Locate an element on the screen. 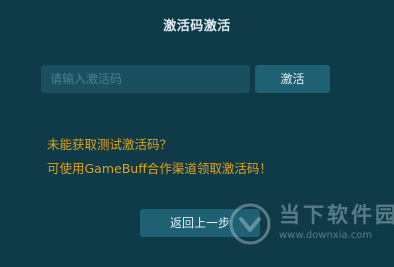 The width and height of the screenshot is (394, 267). watermark-site-url: www.downxia.com is located at coordinates (326, 235).